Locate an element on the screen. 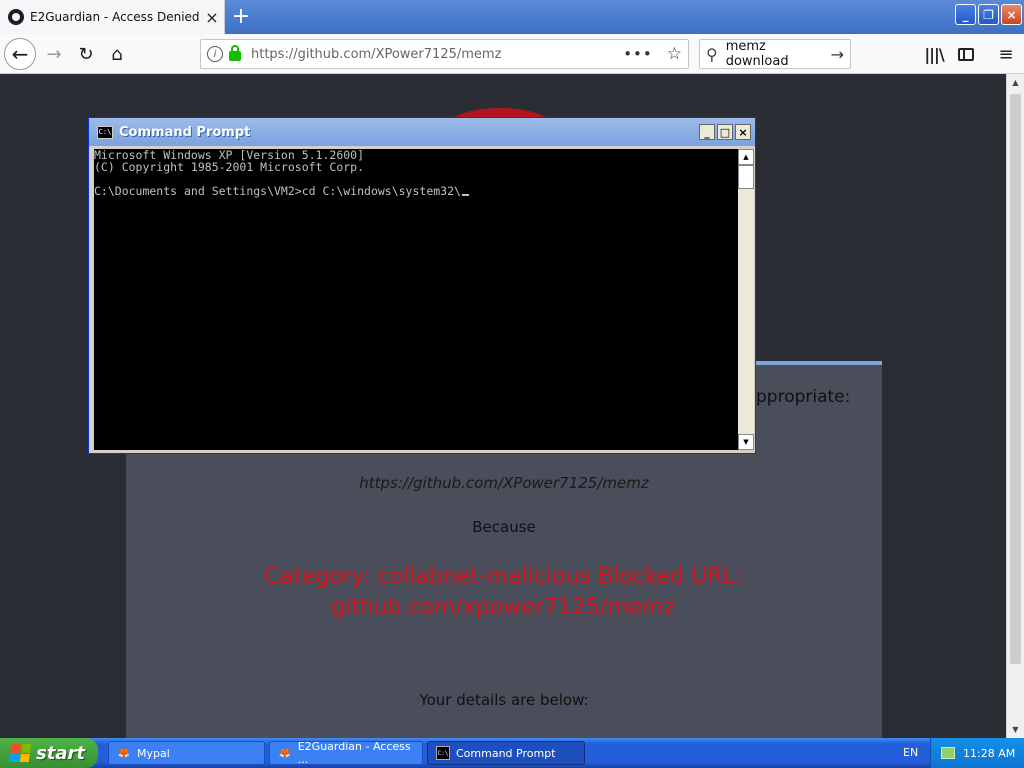  clock: 11:28 AM is located at coordinates (989, 753).